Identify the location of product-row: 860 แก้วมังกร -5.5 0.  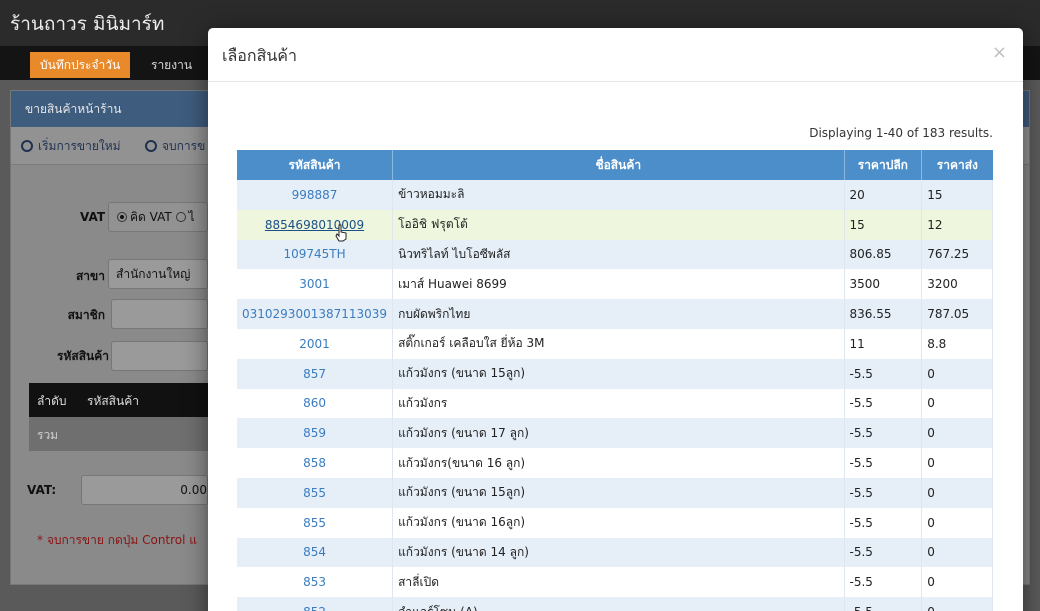
(615, 403).